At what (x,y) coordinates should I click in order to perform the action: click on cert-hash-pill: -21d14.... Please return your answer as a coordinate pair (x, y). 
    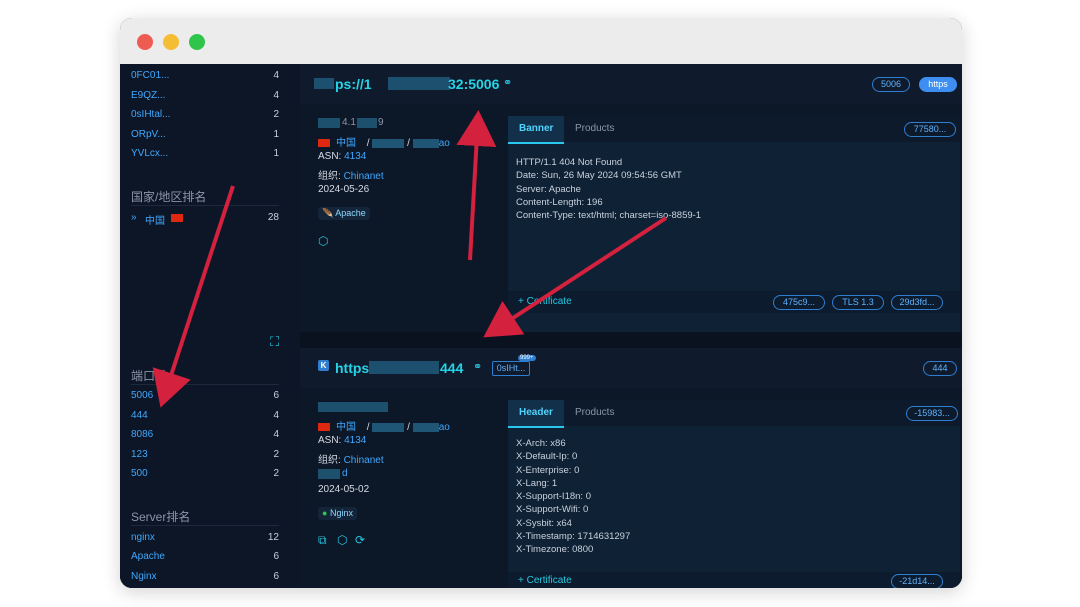
    Looking at the image, I should click on (917, 581).